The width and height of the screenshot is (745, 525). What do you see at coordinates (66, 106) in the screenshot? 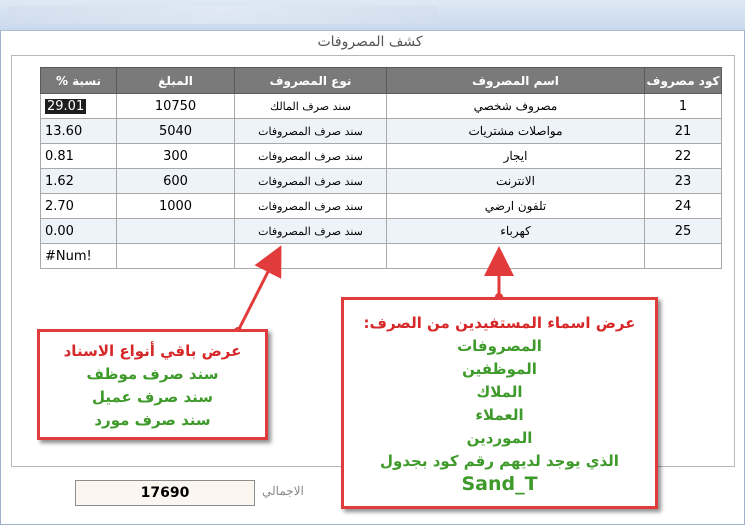
I see `selected-percent-value: 29.01` at bounding box center [66, 106].